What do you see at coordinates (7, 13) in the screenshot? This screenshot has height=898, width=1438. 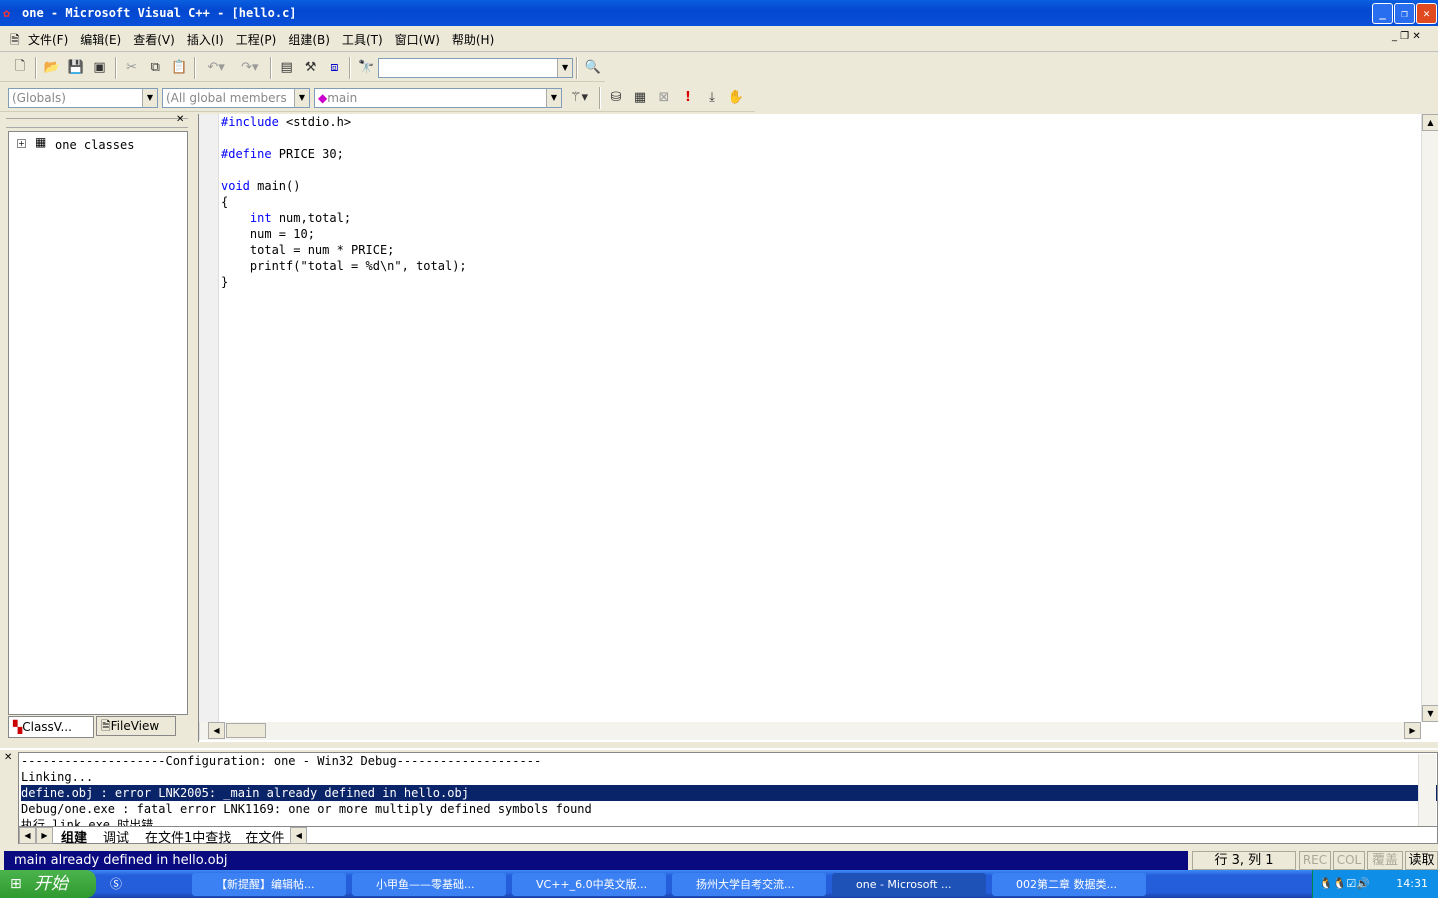 I see `app-icon: ✿` at bounding box center [7, 13].